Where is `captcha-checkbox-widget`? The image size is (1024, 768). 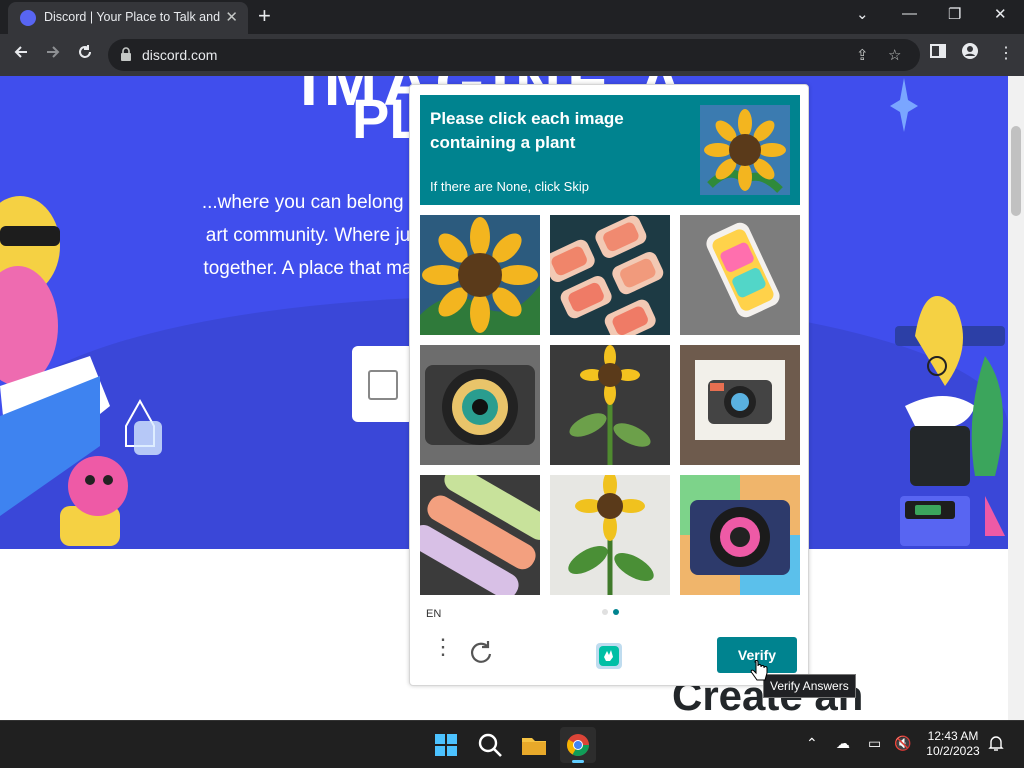
captcha-checkbox-widget is located at coordinates (383, 384).